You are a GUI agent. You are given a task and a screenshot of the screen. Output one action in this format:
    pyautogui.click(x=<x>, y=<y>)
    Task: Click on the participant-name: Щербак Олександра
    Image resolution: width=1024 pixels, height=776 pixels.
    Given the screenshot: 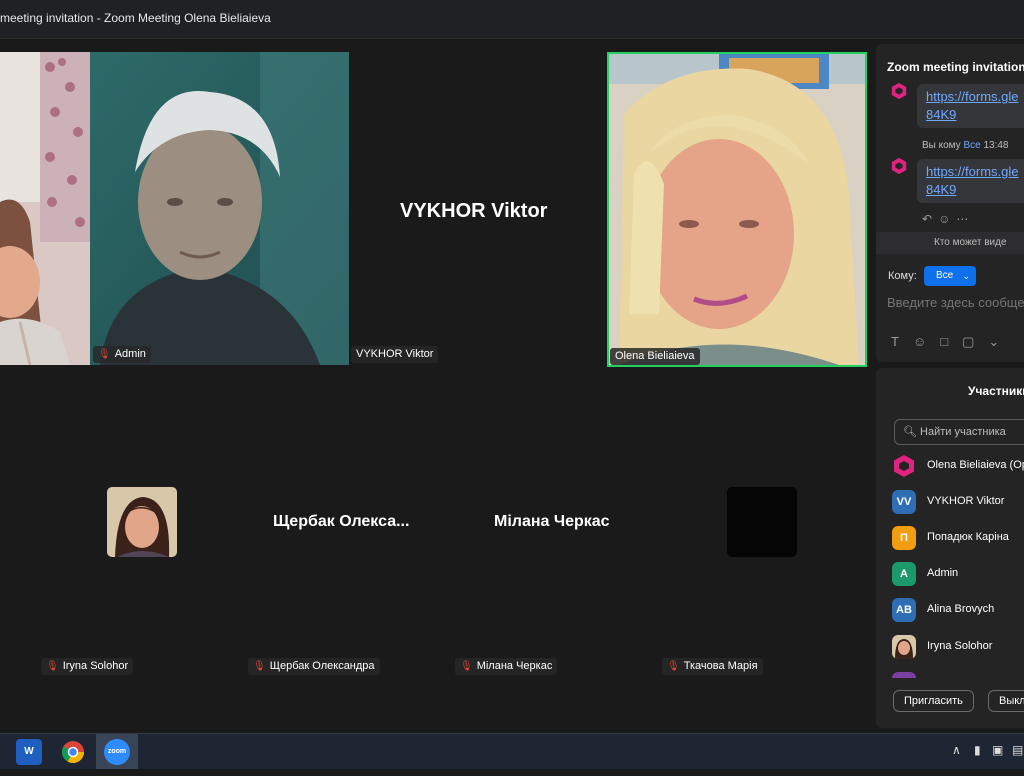 What is the action you would take?
    pyautogui.click(x=322, y=666)
    